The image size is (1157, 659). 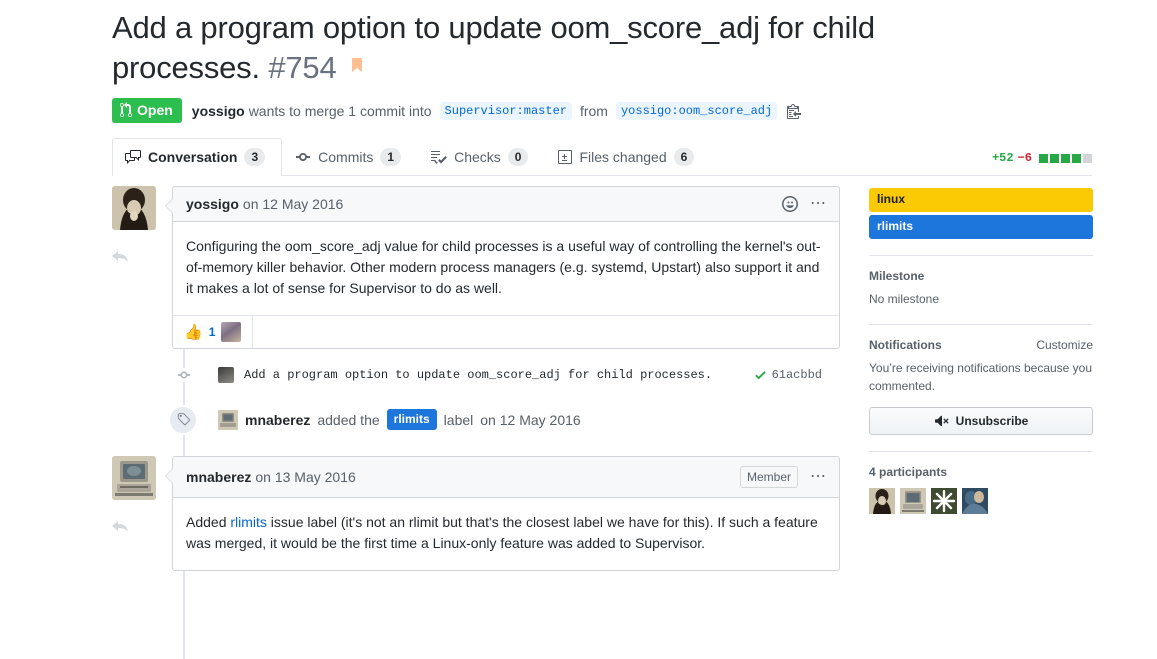 What do you see at coordinates (183, 419) in the screenshot?
I see `tag-icon` at bounding box center [183, 419].